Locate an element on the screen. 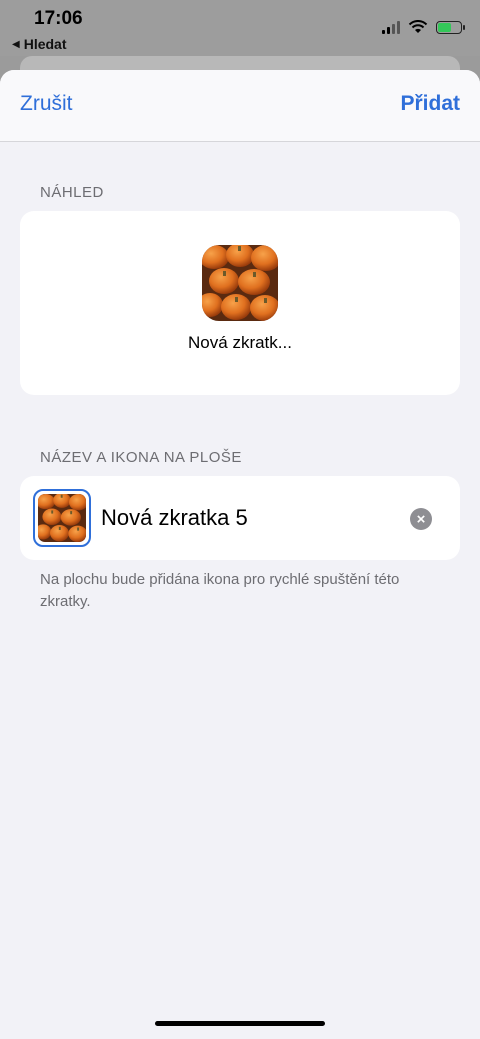 This screenshot has width=480, height=1039. back-link-label: Hledat is located at coordinates (45, 44).